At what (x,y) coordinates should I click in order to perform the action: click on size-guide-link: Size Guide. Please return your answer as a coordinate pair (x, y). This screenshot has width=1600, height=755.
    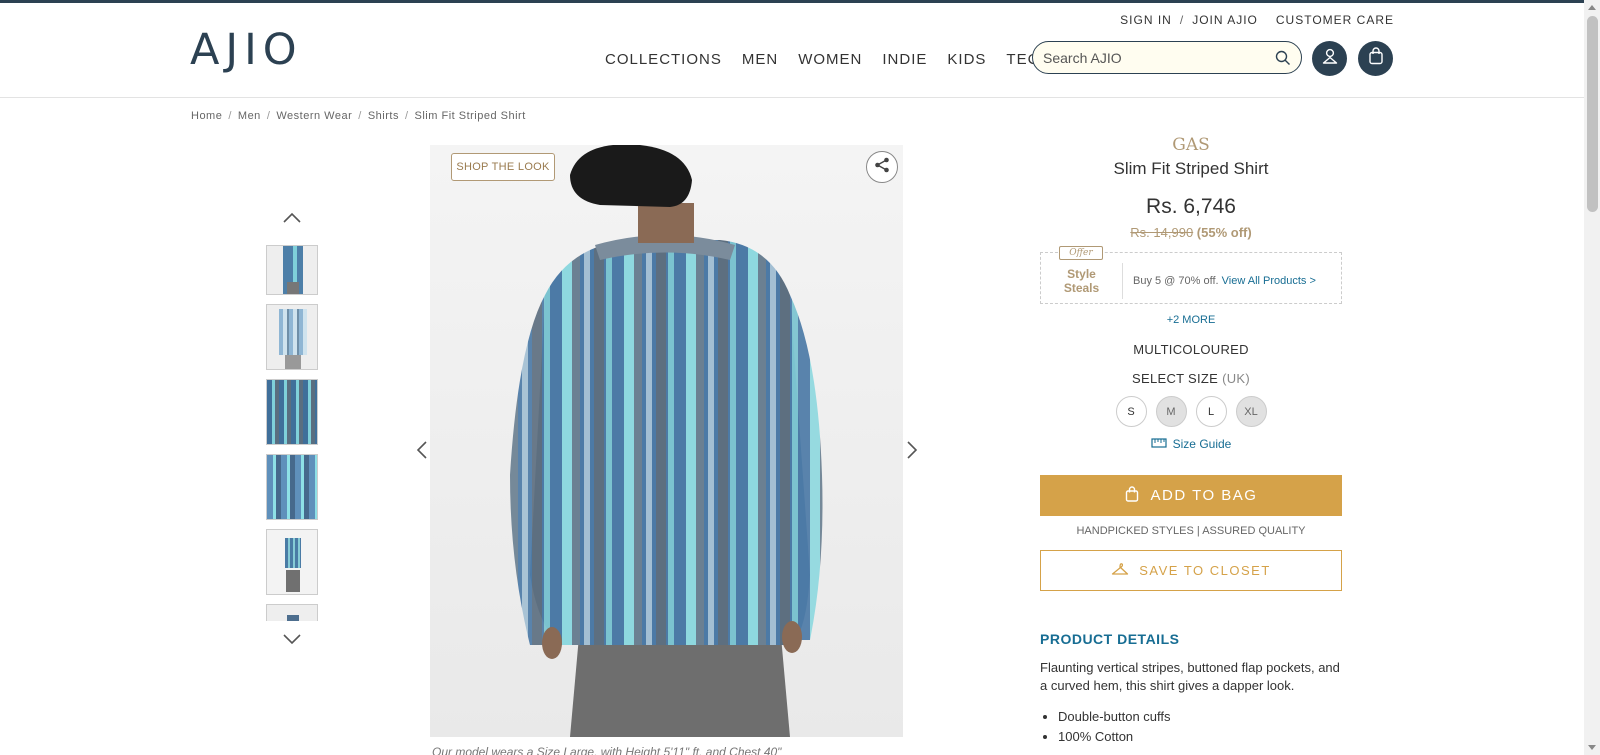
    Looking at the image, I should click on (1191, 444).